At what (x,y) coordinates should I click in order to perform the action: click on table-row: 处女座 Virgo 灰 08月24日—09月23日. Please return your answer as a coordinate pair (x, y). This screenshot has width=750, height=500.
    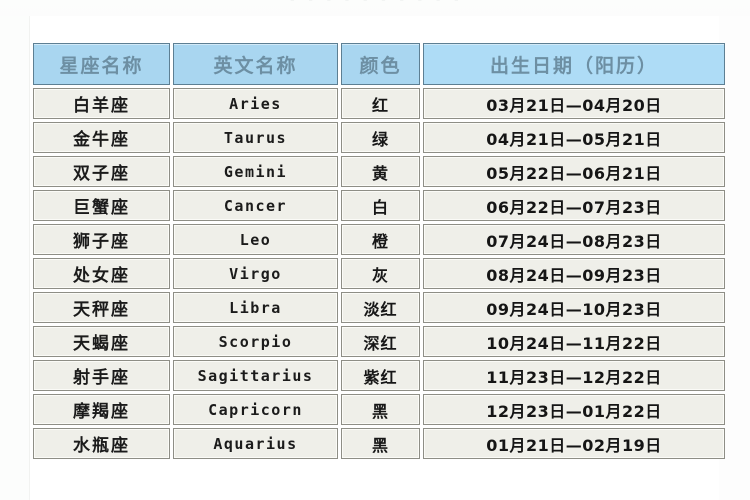
    Looking at the image, I should click on (379, 273).